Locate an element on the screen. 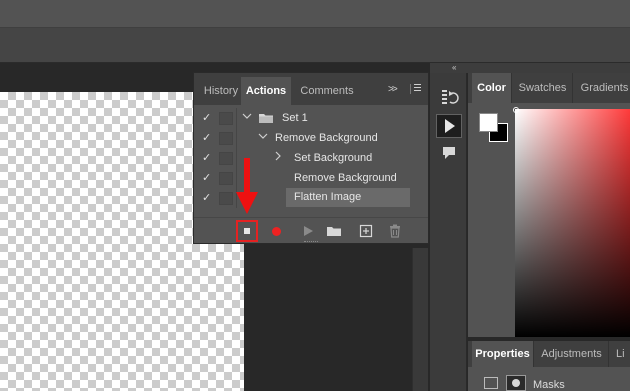 This screenshot has width=630, height=391. action-step-label: Flatten Image is located at coordinates (348, 197).